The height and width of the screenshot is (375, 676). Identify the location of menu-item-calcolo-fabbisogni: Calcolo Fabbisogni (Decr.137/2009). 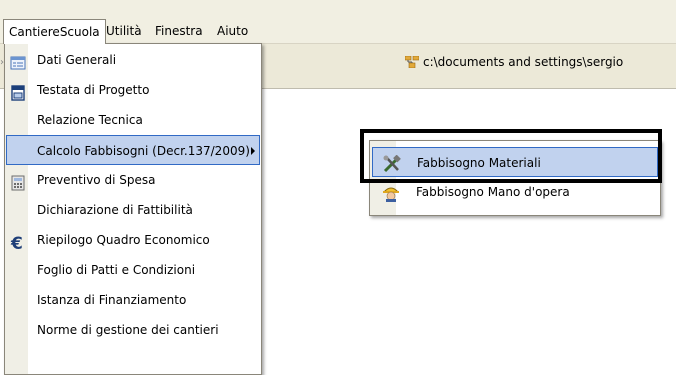
(133, 150).